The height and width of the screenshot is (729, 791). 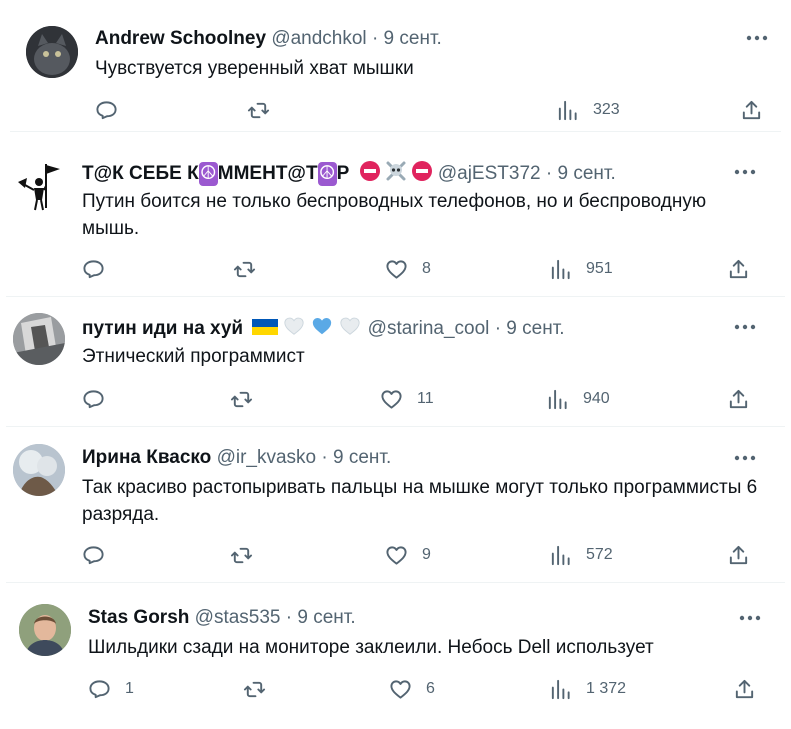 I want to click on views-button: 951, so click(x=581, y=269).